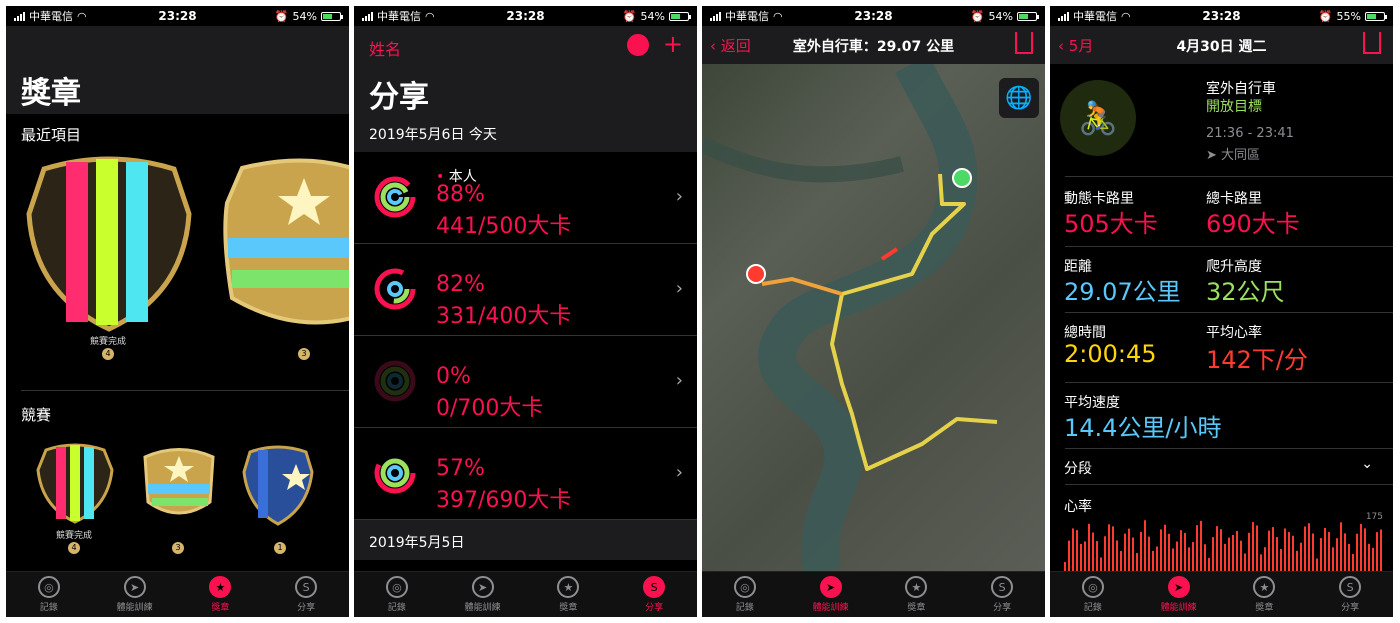 The height and width of the screenshot is (623, 1400). Describe the element at coordinates (525, 474) in the screenshot. I see `friend-row: 57% 397/690大卡 ›` at that location.